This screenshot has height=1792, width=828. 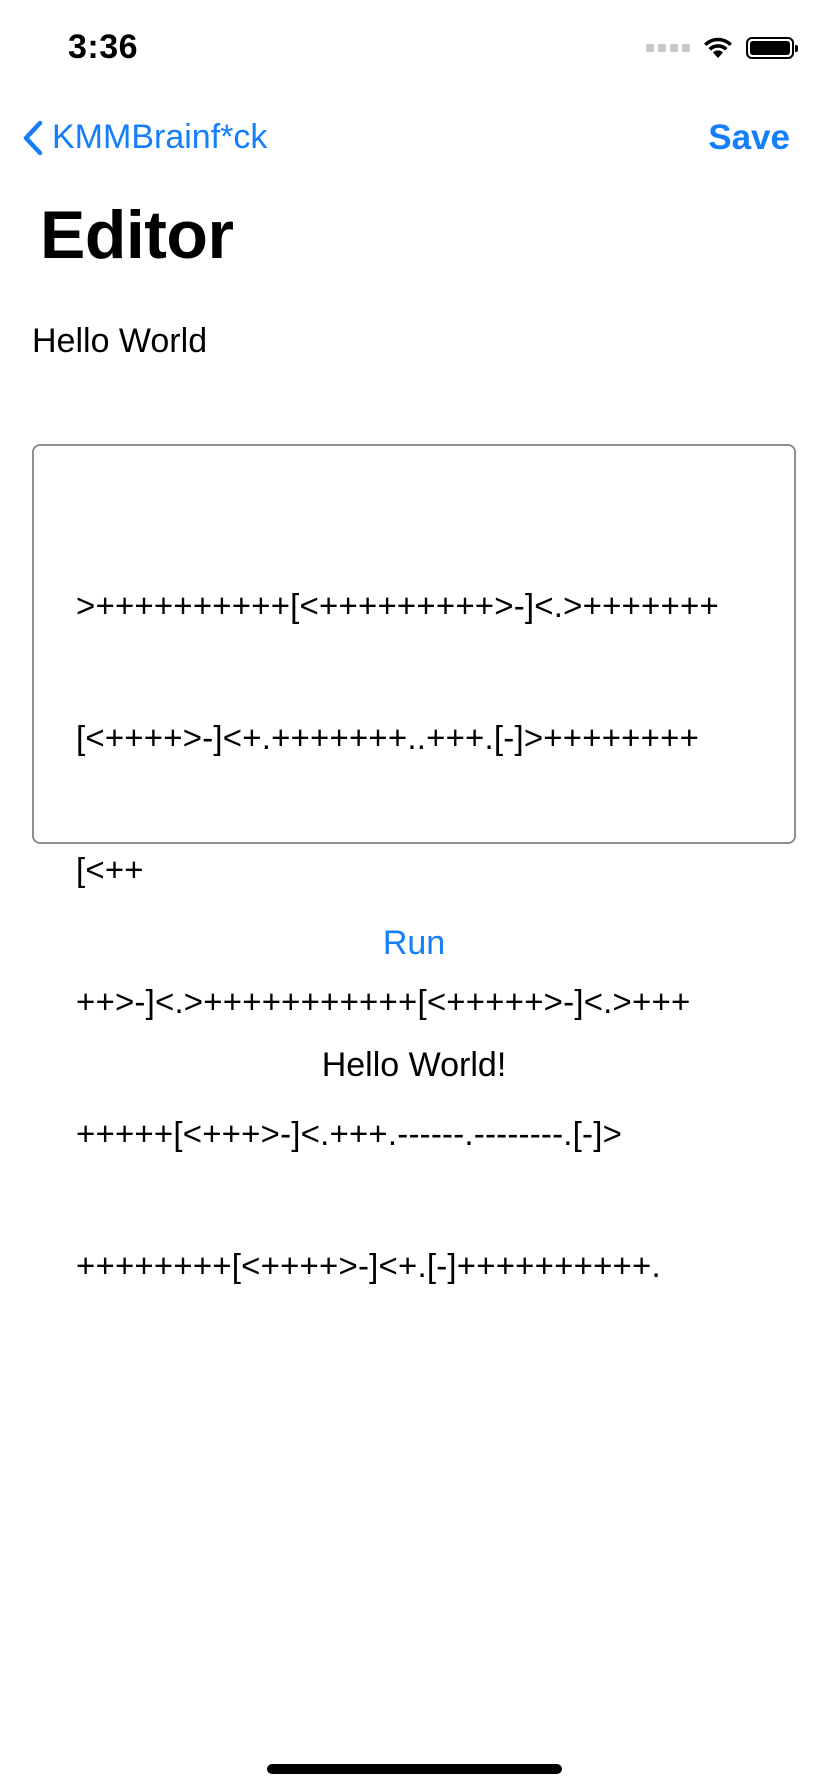 What do you see at coordinates (414, 1065) in the screenshot?
I see `output-text: Hello World!` at bounding box center [414, 1065].